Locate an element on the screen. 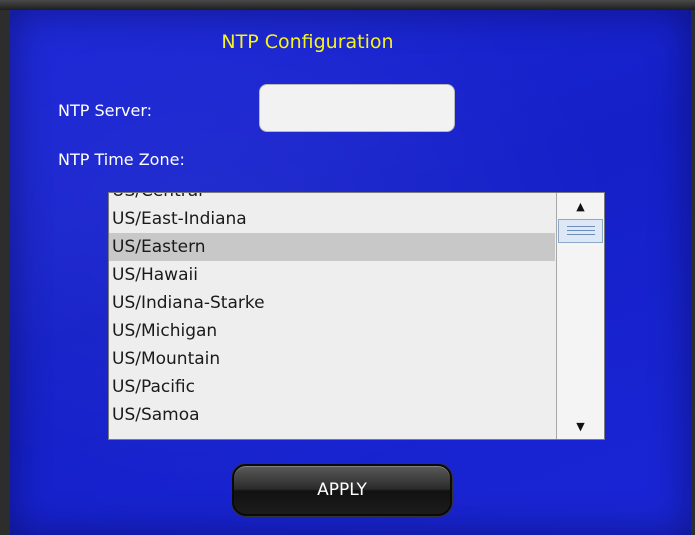 The height and width of the screenshot is (535, 695). list-item: US/Hawaii is located at coordinates (332, 275).